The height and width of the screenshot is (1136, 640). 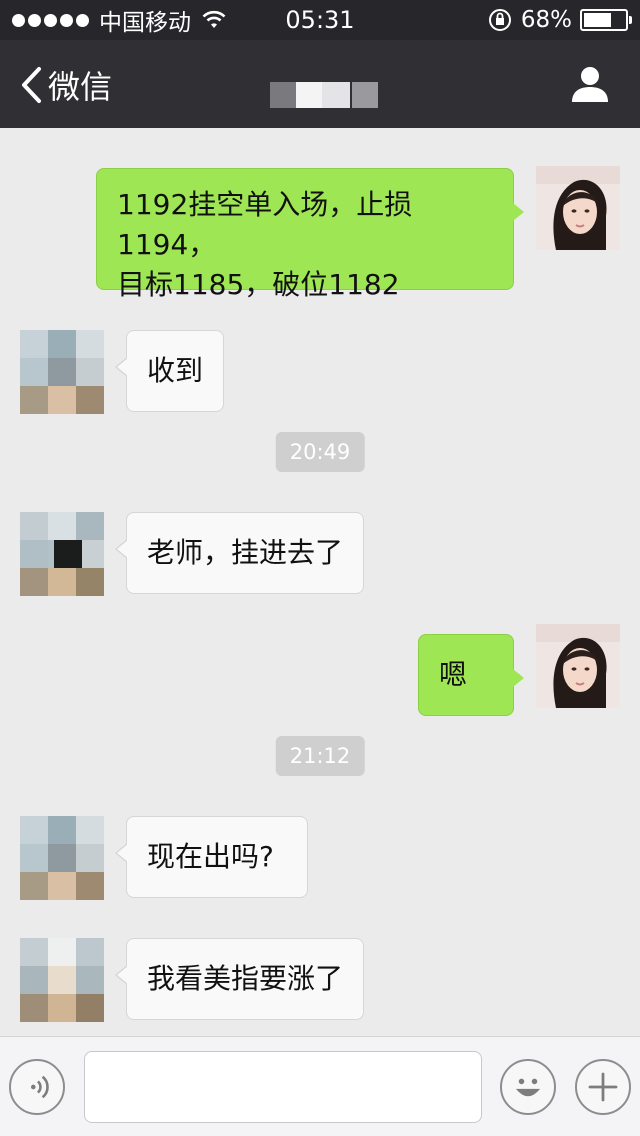 What do you see at coordinates (39, 1087) in the screenshot?
I see `voice-icon` at bounding box center [39, 1087].